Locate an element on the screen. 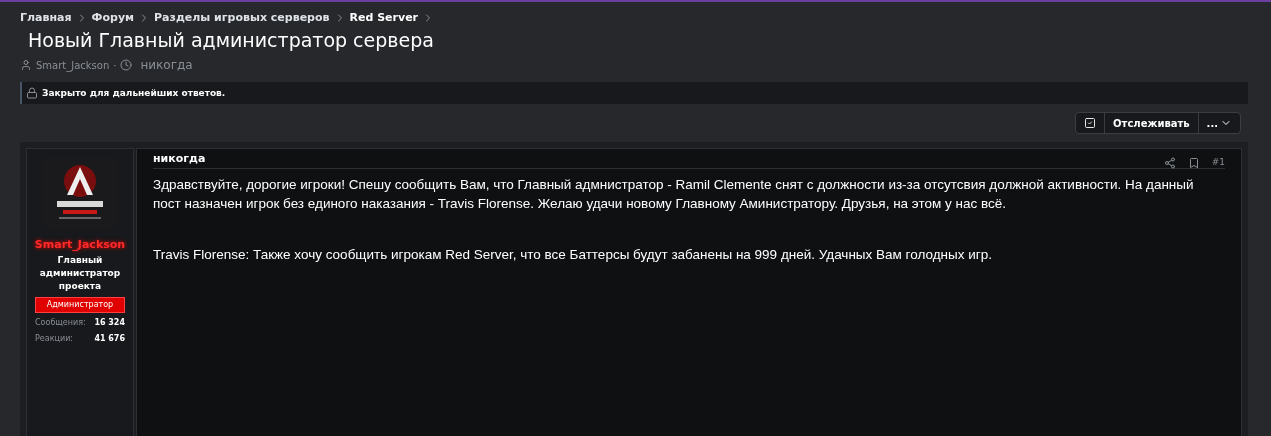  thread-title: Новый Главный администратор сервера is located at coordinates (231, 40).